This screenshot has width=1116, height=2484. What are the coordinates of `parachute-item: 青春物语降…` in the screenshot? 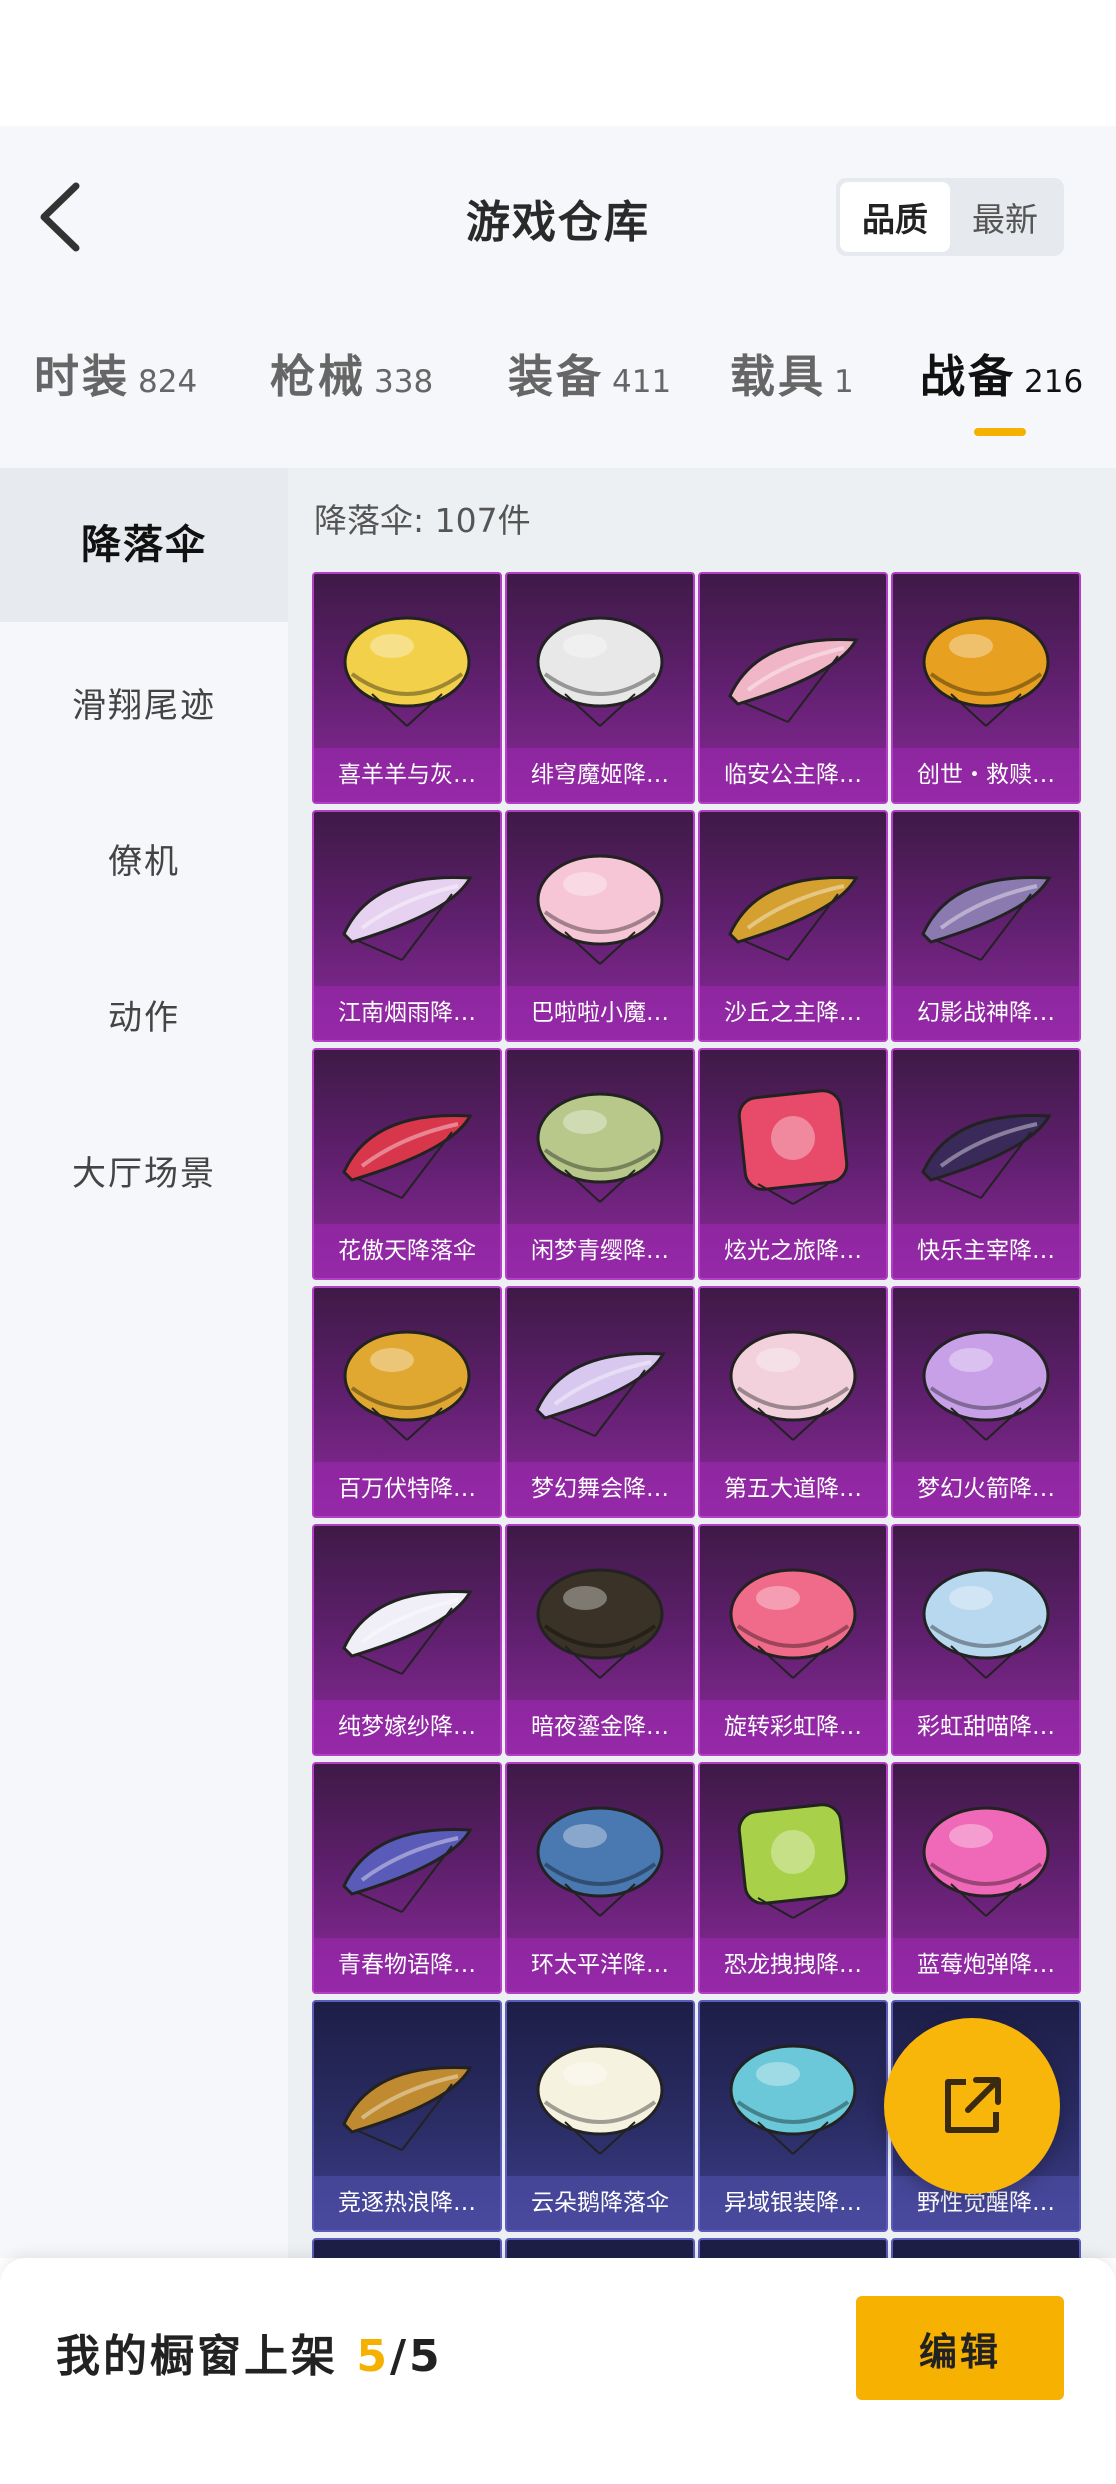 It's located at (407, 1878).